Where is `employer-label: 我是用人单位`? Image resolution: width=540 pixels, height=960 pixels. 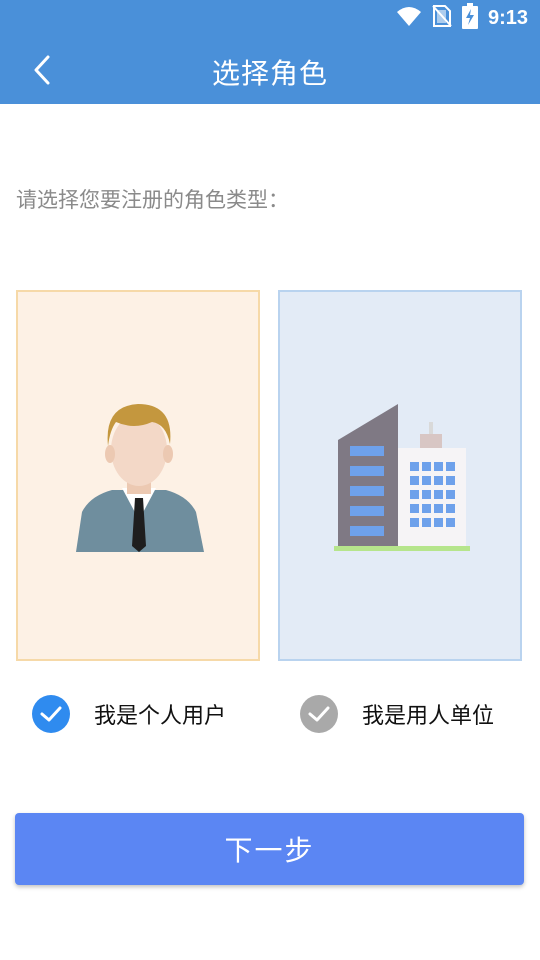
employer-label: 我是用人单位 is located at coordinates (428, 716).